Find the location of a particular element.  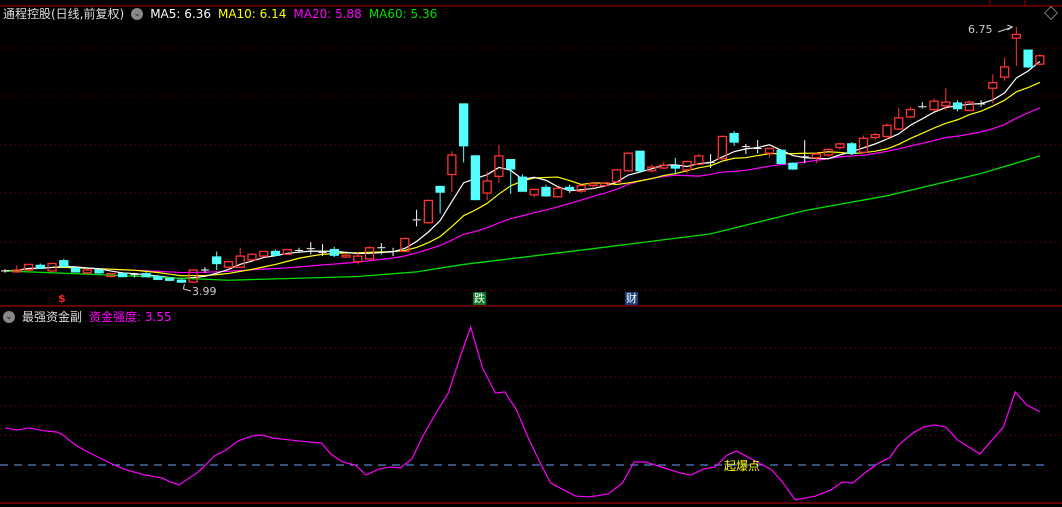

finance-marker: 财 is located at coordinates (631, 298).